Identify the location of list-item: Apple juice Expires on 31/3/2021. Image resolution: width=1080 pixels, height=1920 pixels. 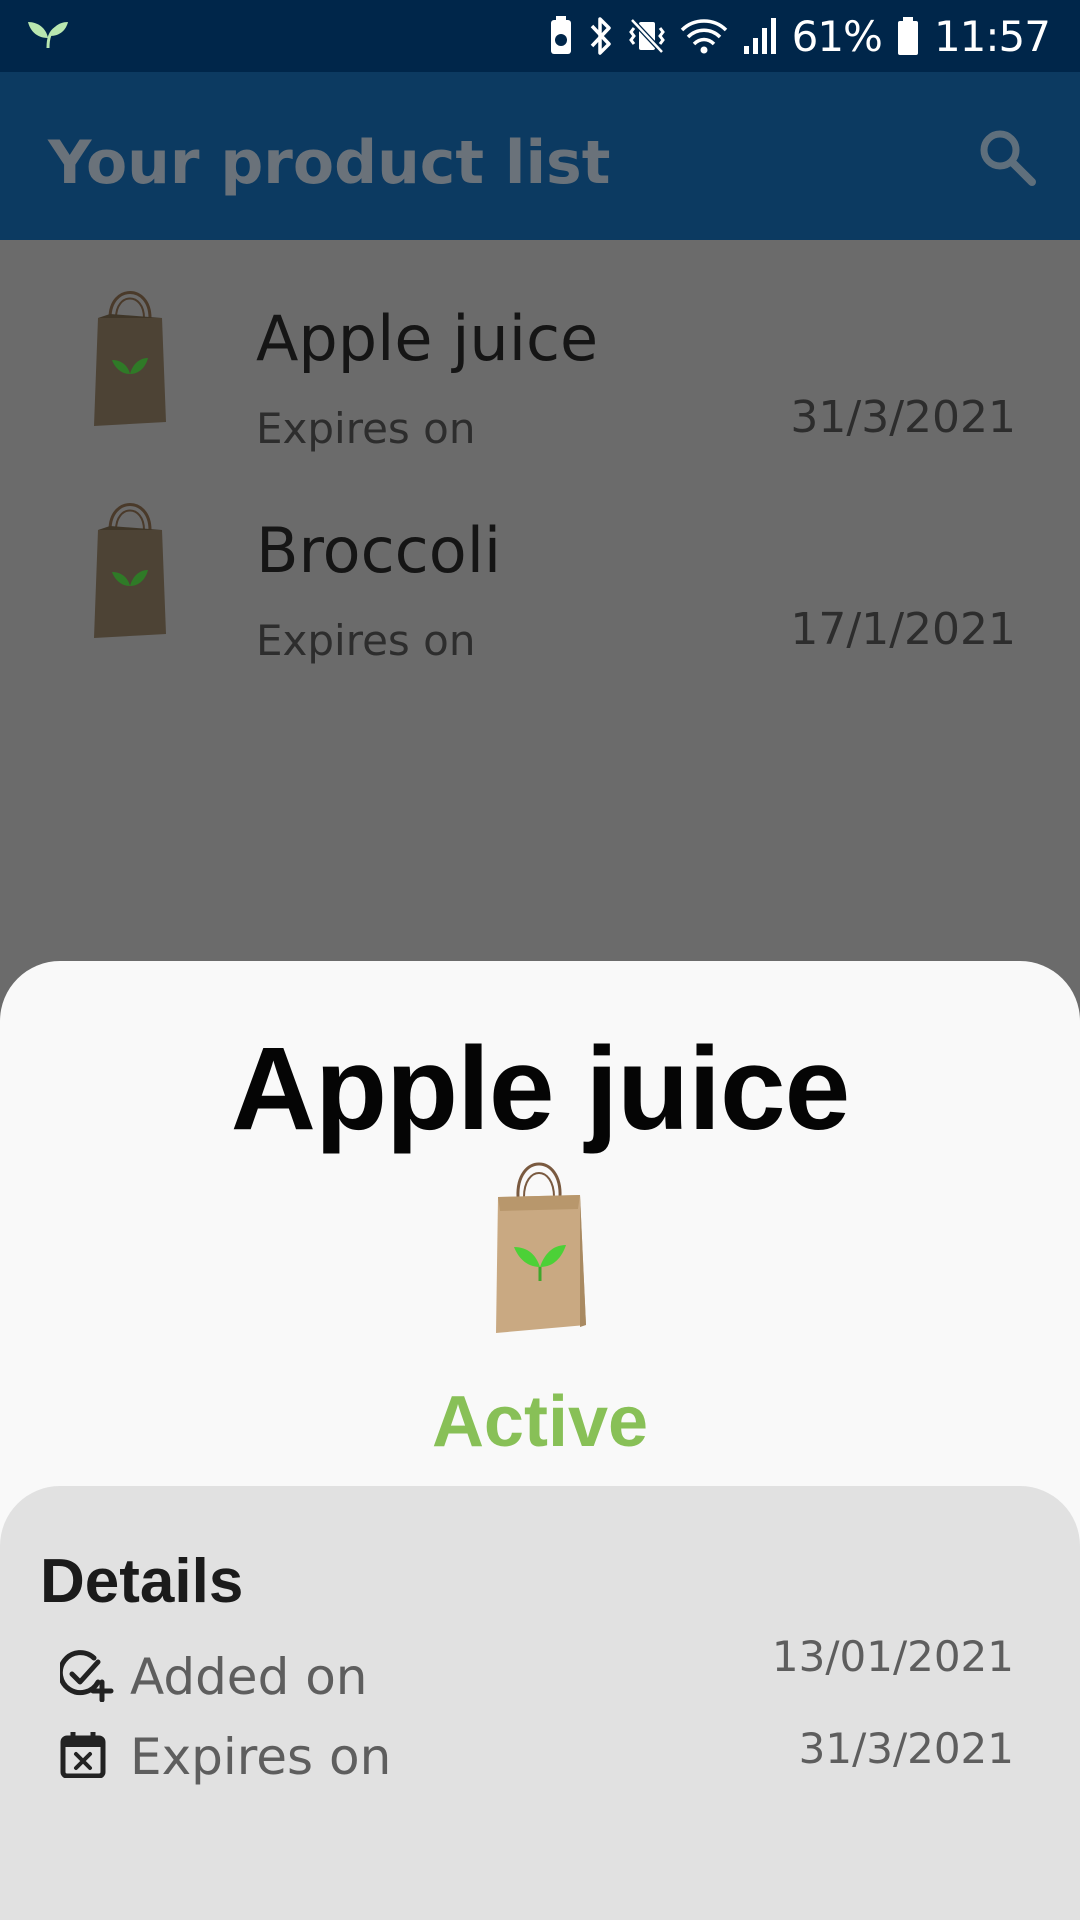
(540, 346).